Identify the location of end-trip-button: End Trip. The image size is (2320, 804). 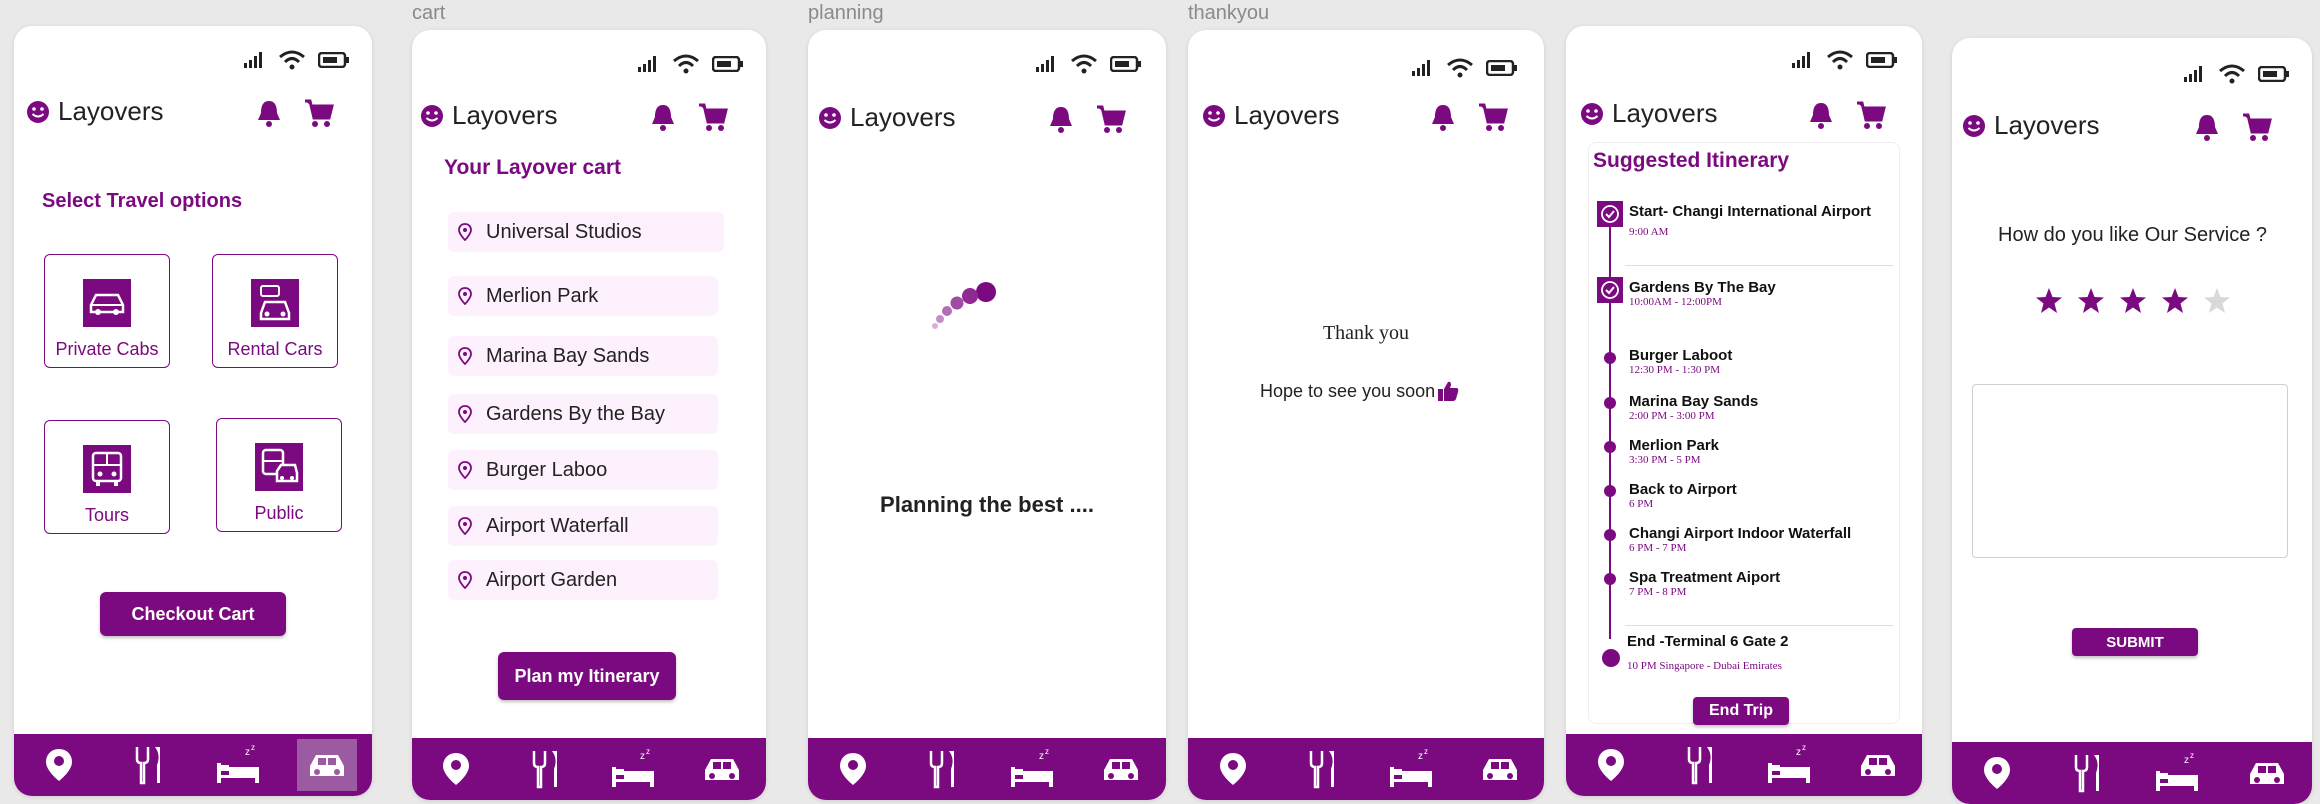
(1741, 711).